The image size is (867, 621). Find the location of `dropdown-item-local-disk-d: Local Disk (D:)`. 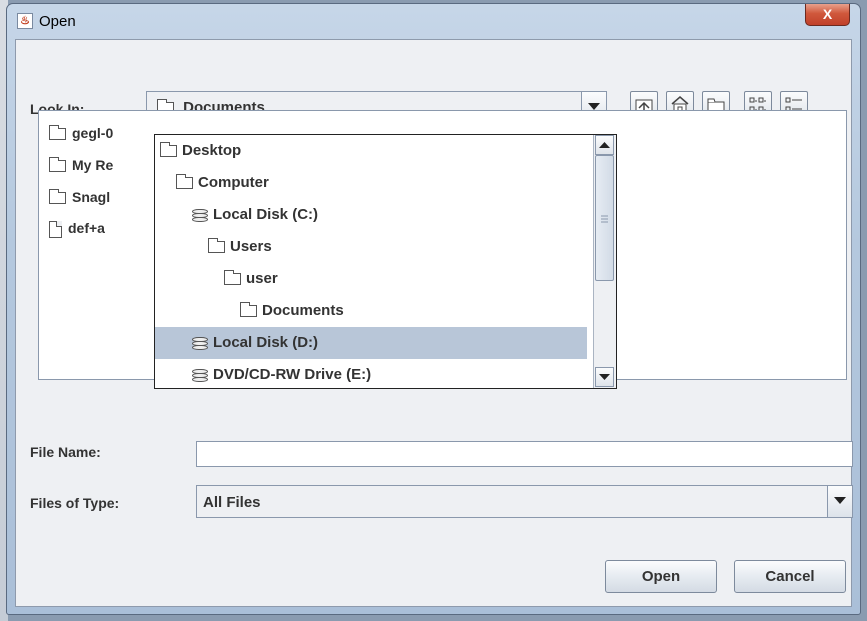

dropdown-item-local-disk-d: Local Disk (D:) is located at coordinates (371, 343).